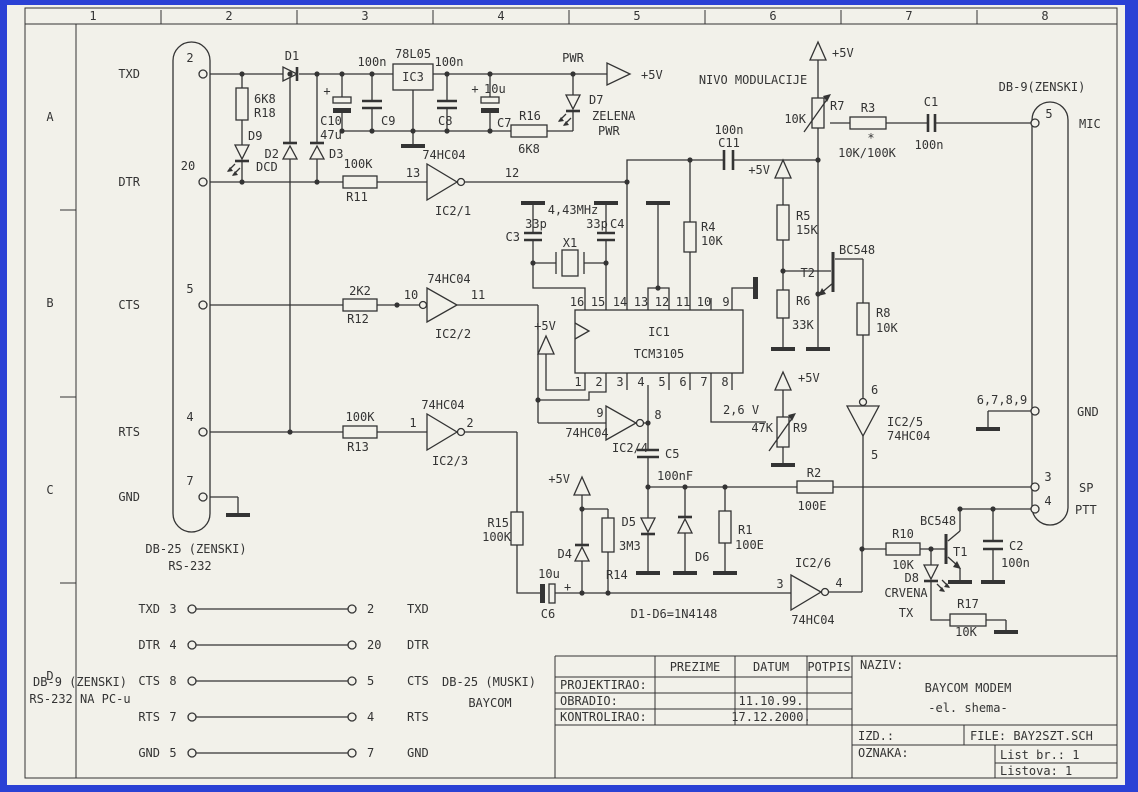  What do you see at coordinates (418, 717) in the screenshot?
I see `cable-r-rts: RTS` at bounding box center [418, 717].